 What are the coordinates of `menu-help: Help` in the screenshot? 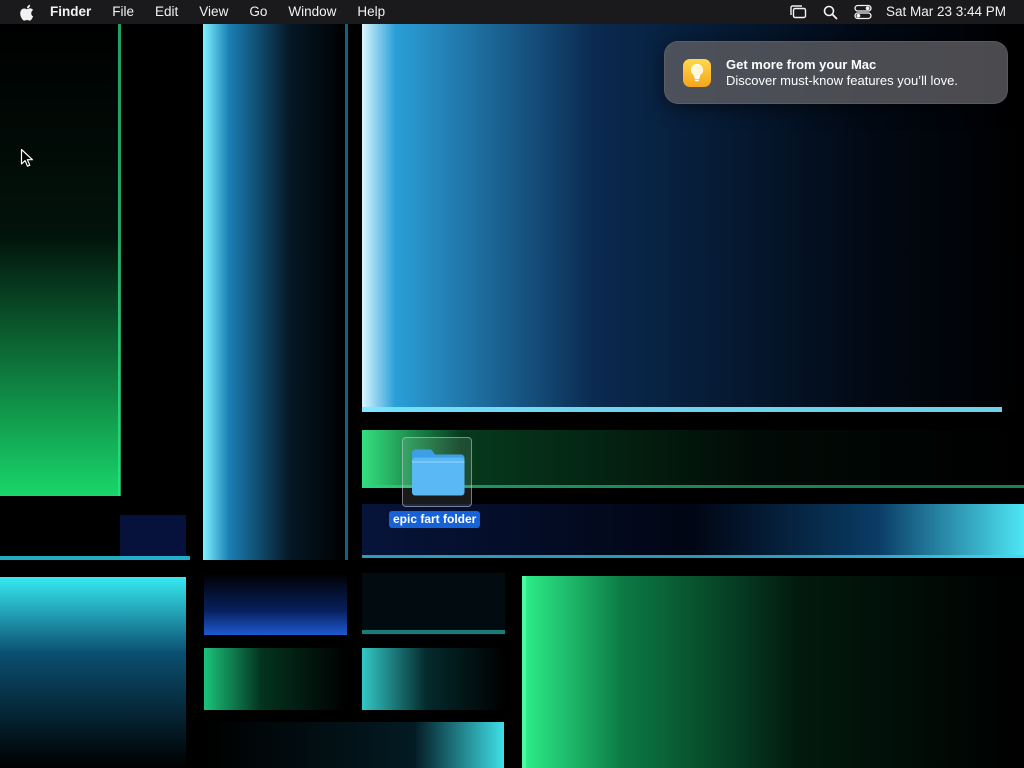 It's located at (371, 12).